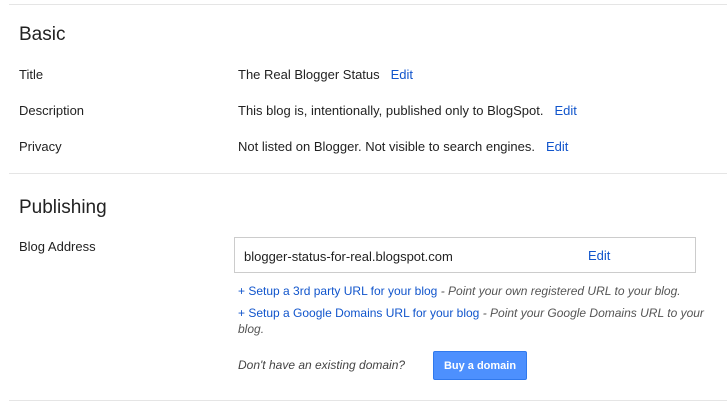 Image resolution: width=727 pixels, height=412 pixels. Describe the element at coordinates (40, 146) in the screenshot. I see `label-privacy: Privacy` at that location.